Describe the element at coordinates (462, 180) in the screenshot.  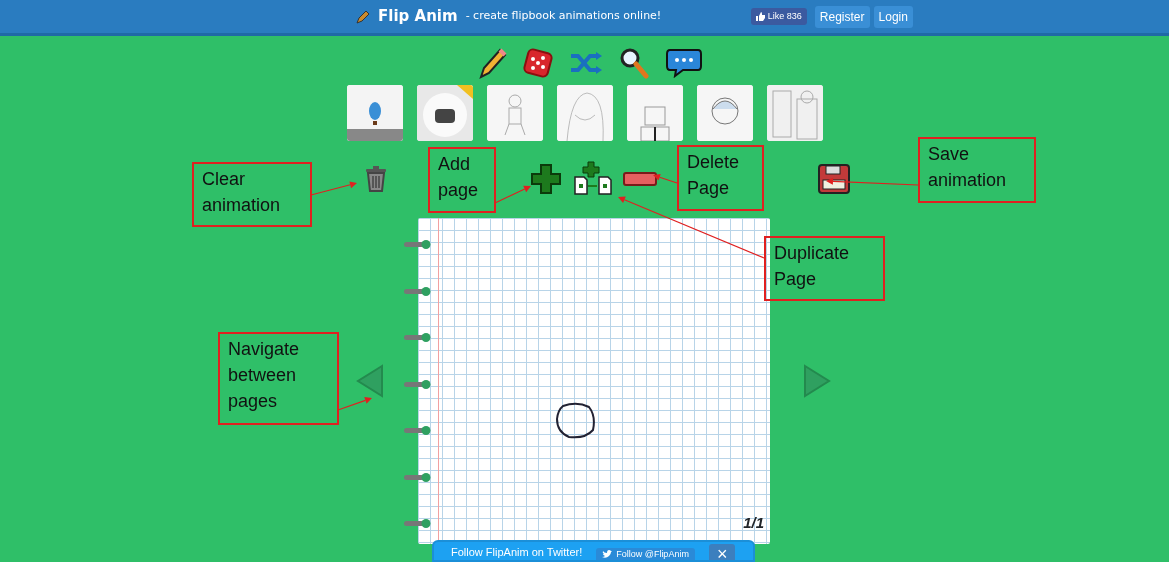
I see `annotation-callout: Add page` at that location.